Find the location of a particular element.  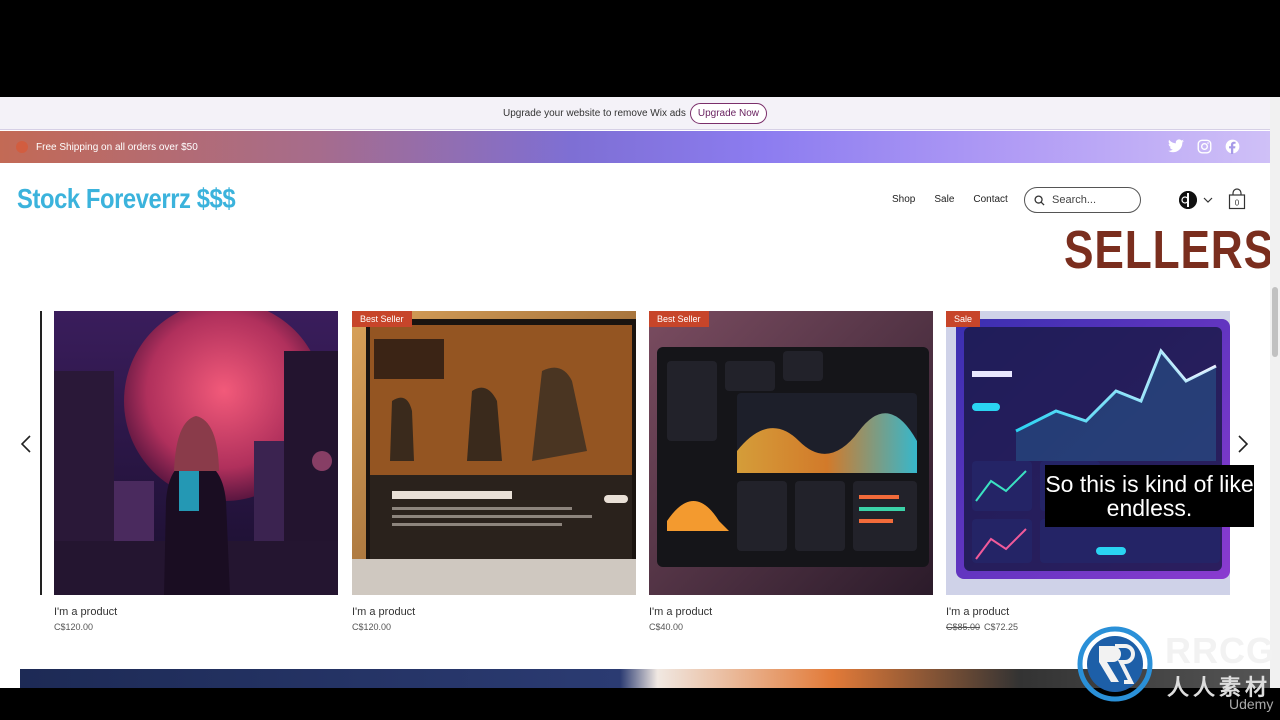

current-price: C$72.25 is located at coordinates (1001, 627).